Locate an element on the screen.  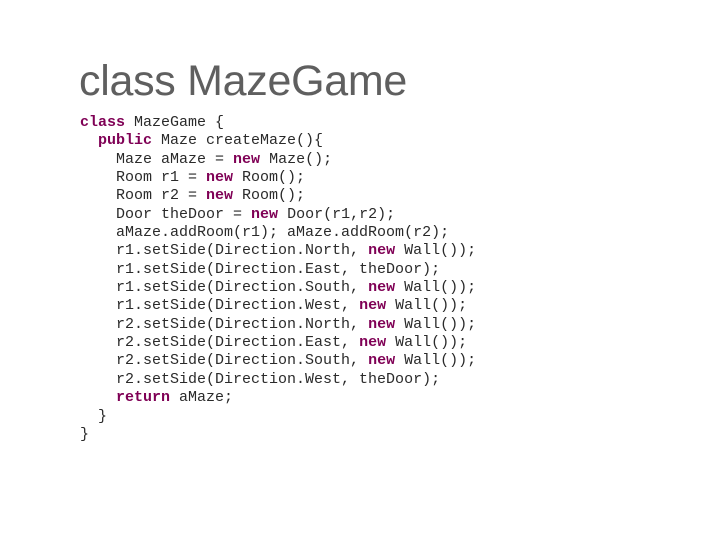
code-text: Maze(); is located at coordinates (296, 159).